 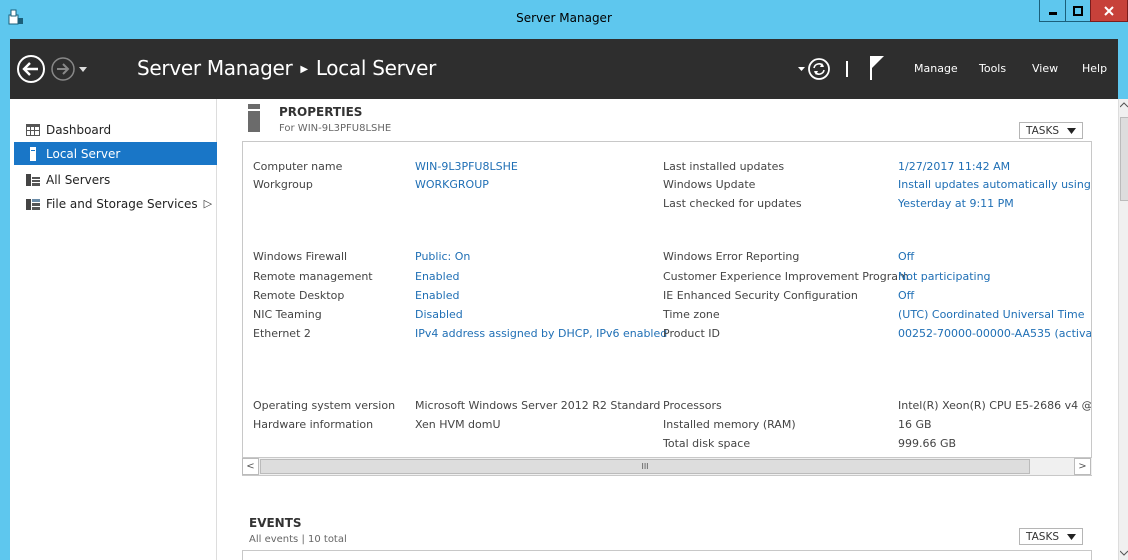 What do you see at coordinates (760, 295) in the screenshot?
I see `prop-label: IE Enhanced Security Configuration` at bounding box center [760, 295].